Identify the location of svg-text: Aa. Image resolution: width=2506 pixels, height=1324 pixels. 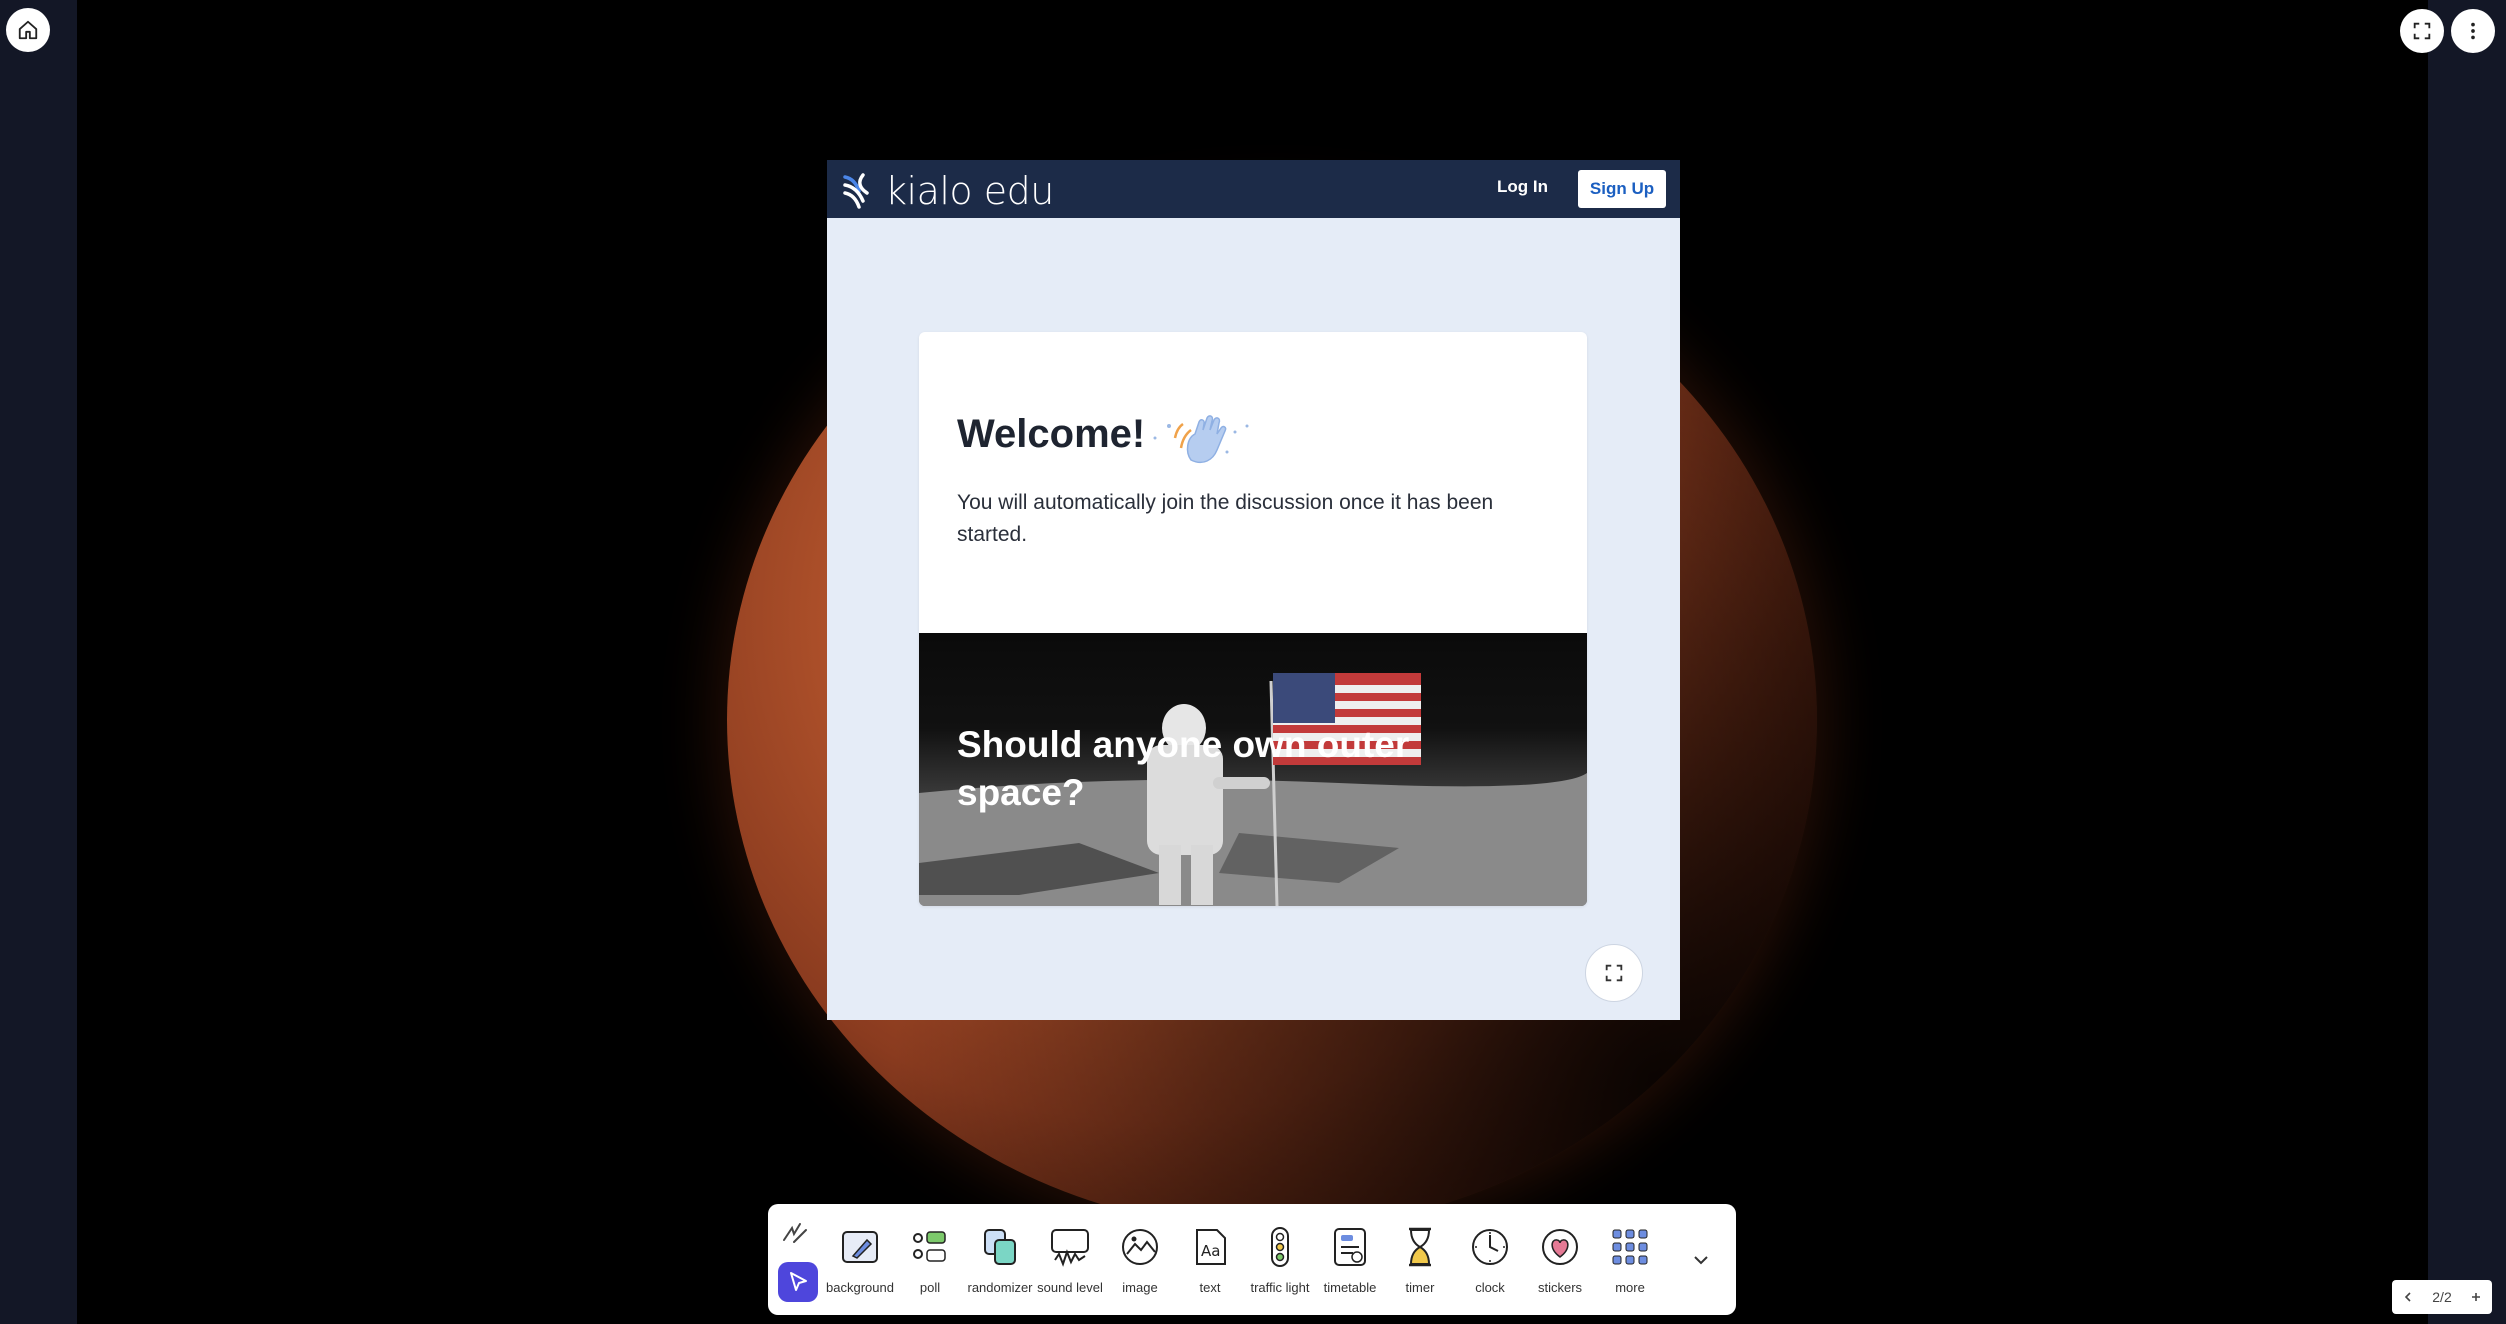
(1210, 1251).